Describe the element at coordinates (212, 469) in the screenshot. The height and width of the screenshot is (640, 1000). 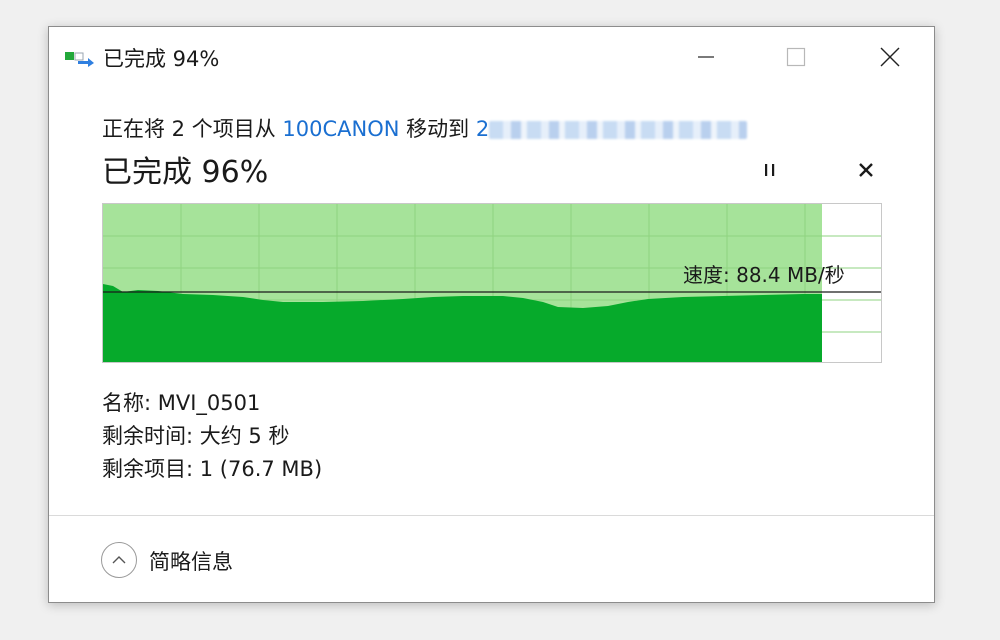
I see `items-remaining: 剩余项目: 1 (76.7 MB)` at that location.